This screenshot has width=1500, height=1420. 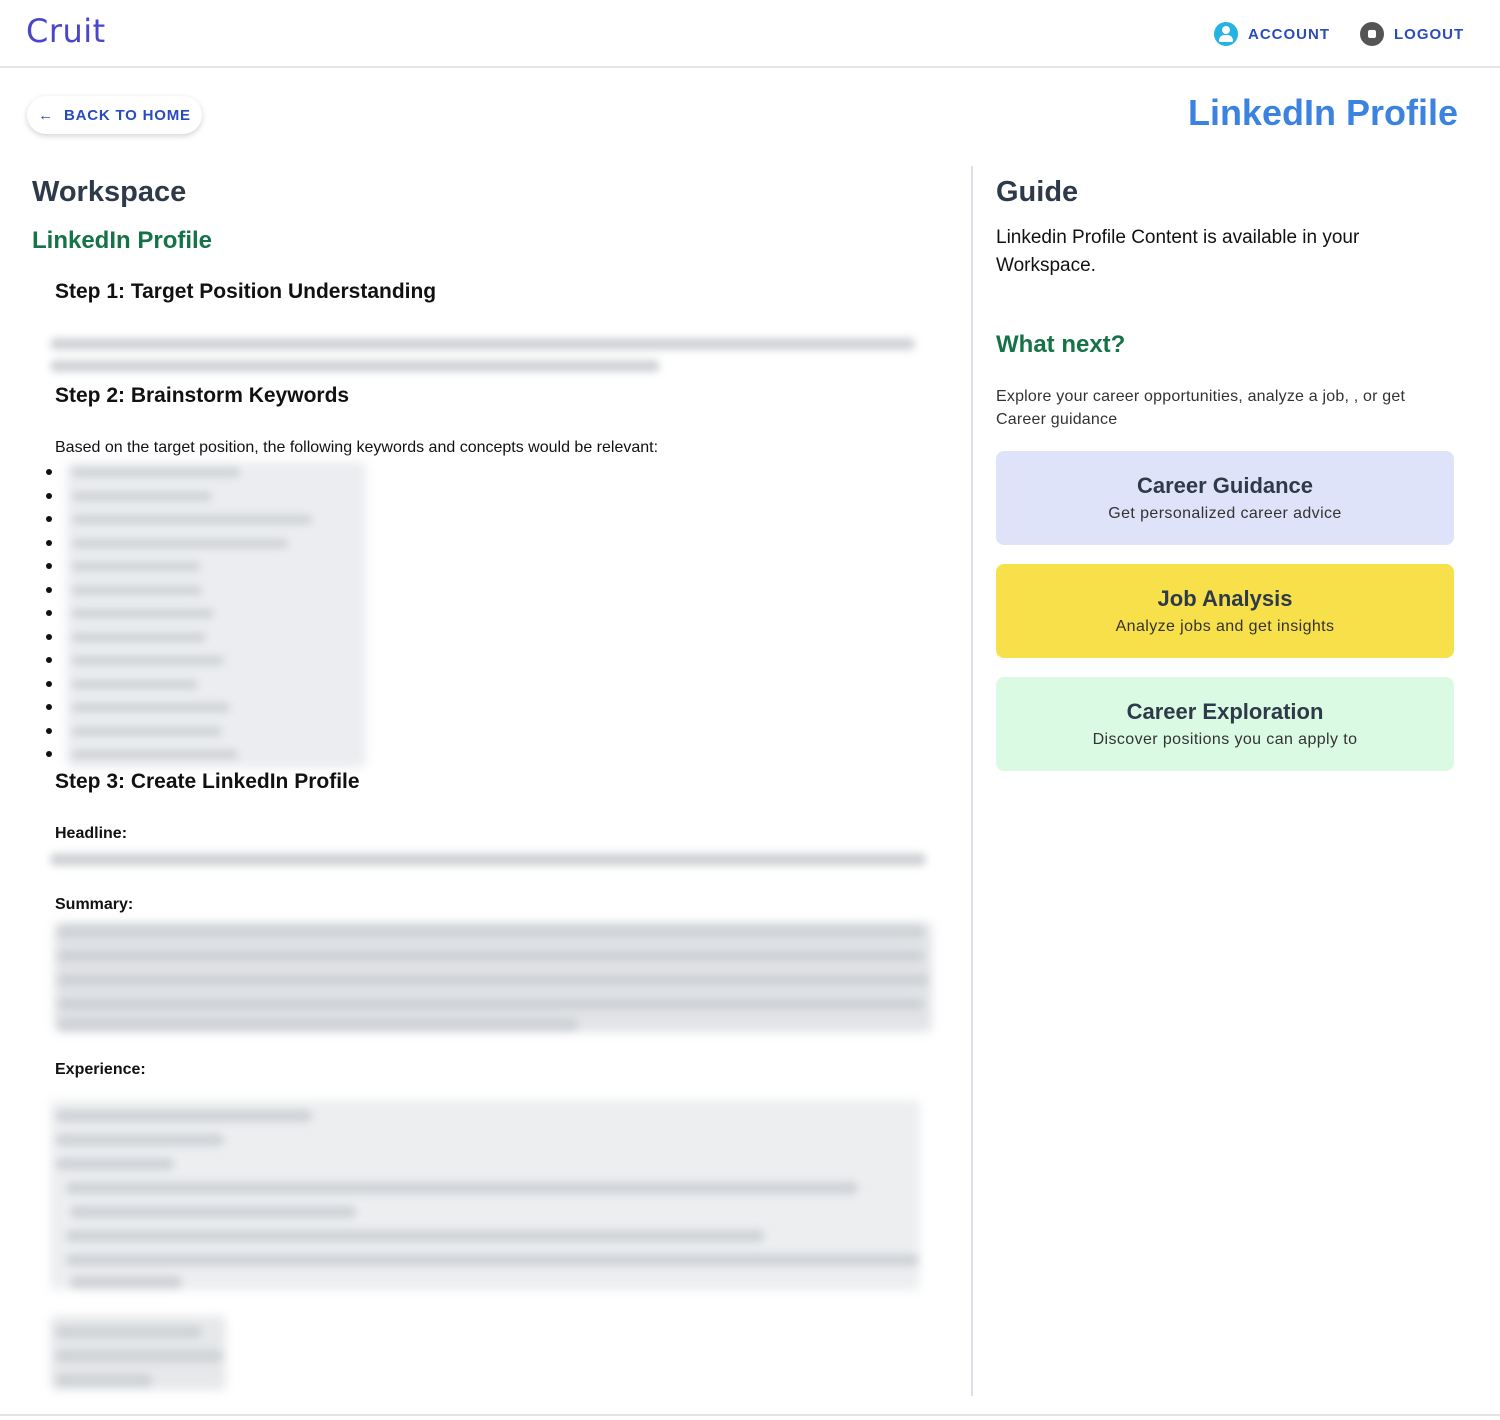 What do you see at coordinates (1225, 626) in the screenshot?
I see `card-subtitle: Analyze jobs and get insights` at bounding box center [1225, 626].